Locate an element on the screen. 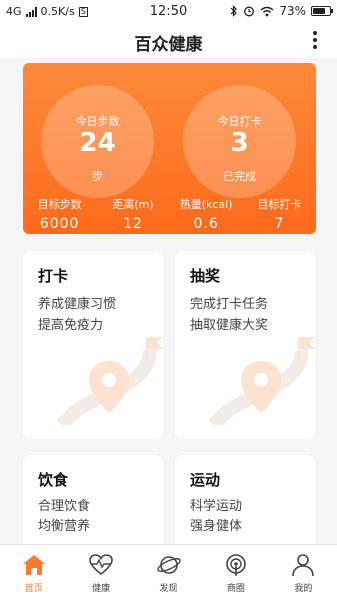  checkin-circle: 今日打卡 3 已完成 is located at coordinates (239, 141).